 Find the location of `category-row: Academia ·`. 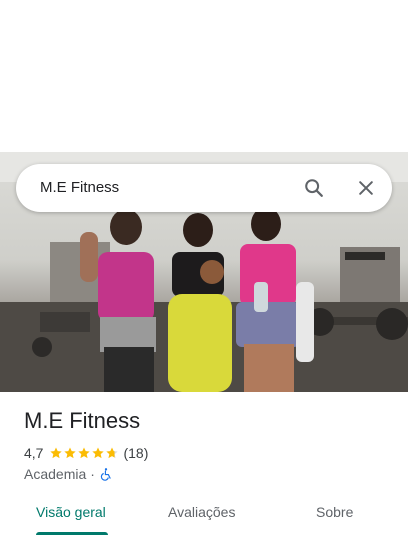

category-row: Academia · is located at coordinates (68, 474).